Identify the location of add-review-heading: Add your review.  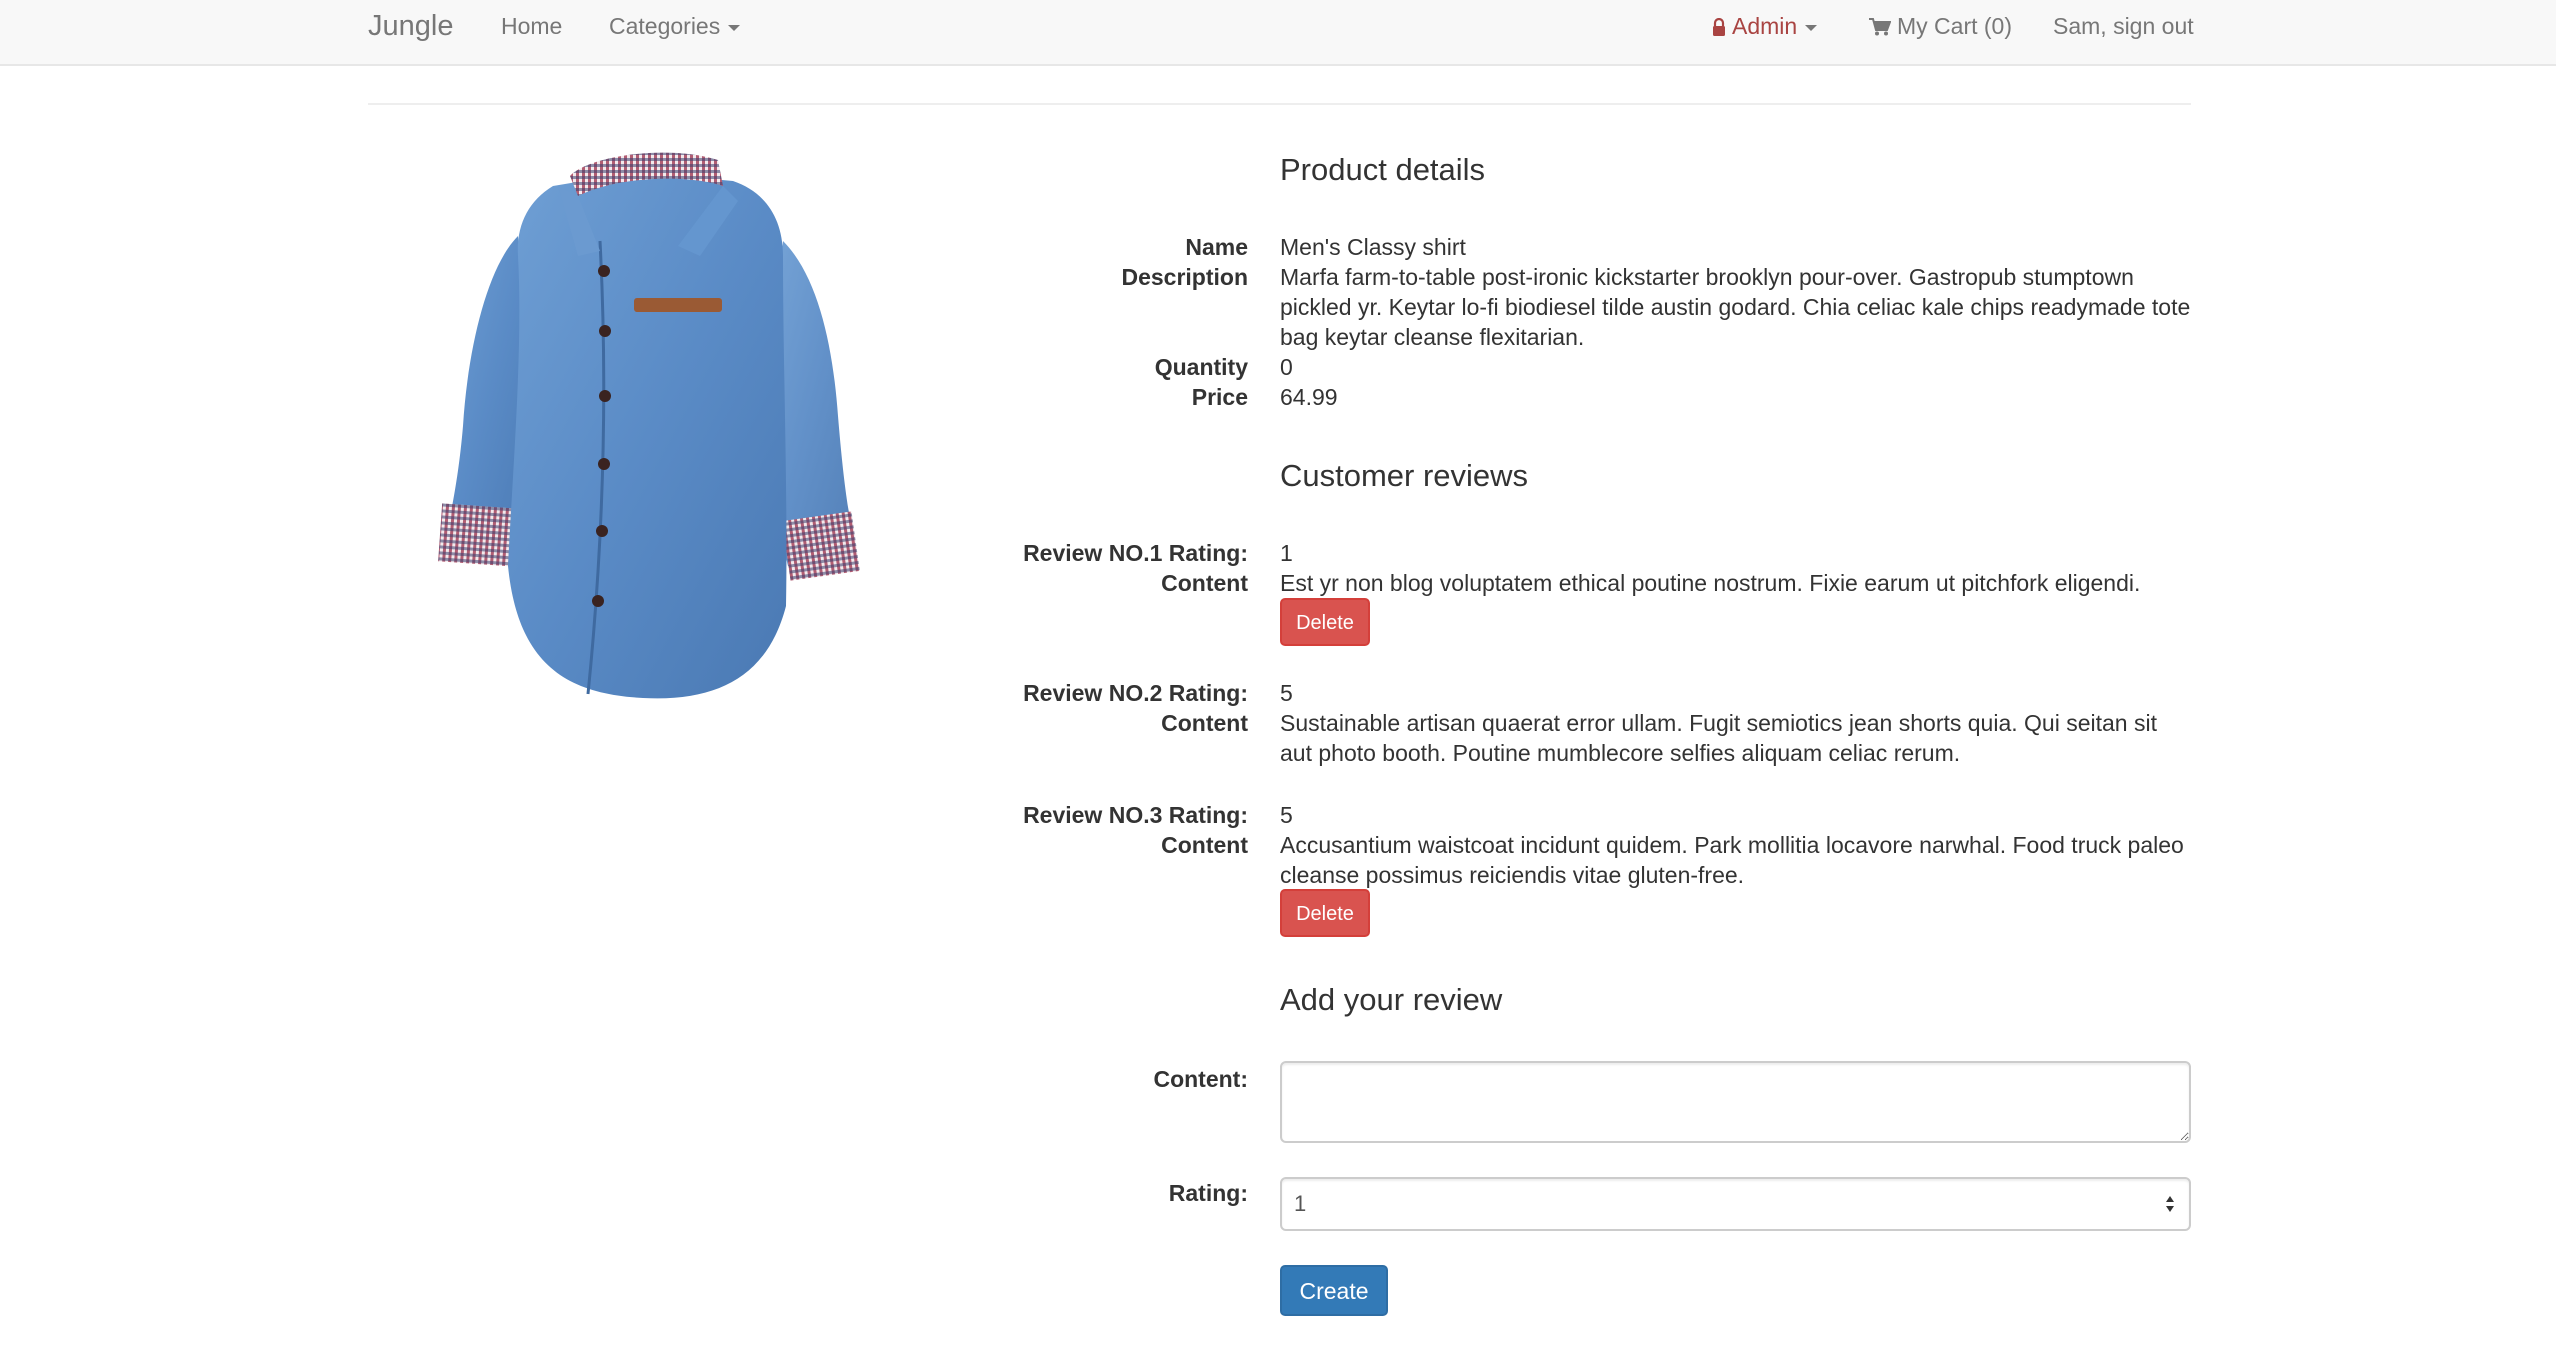
(1391, 999).